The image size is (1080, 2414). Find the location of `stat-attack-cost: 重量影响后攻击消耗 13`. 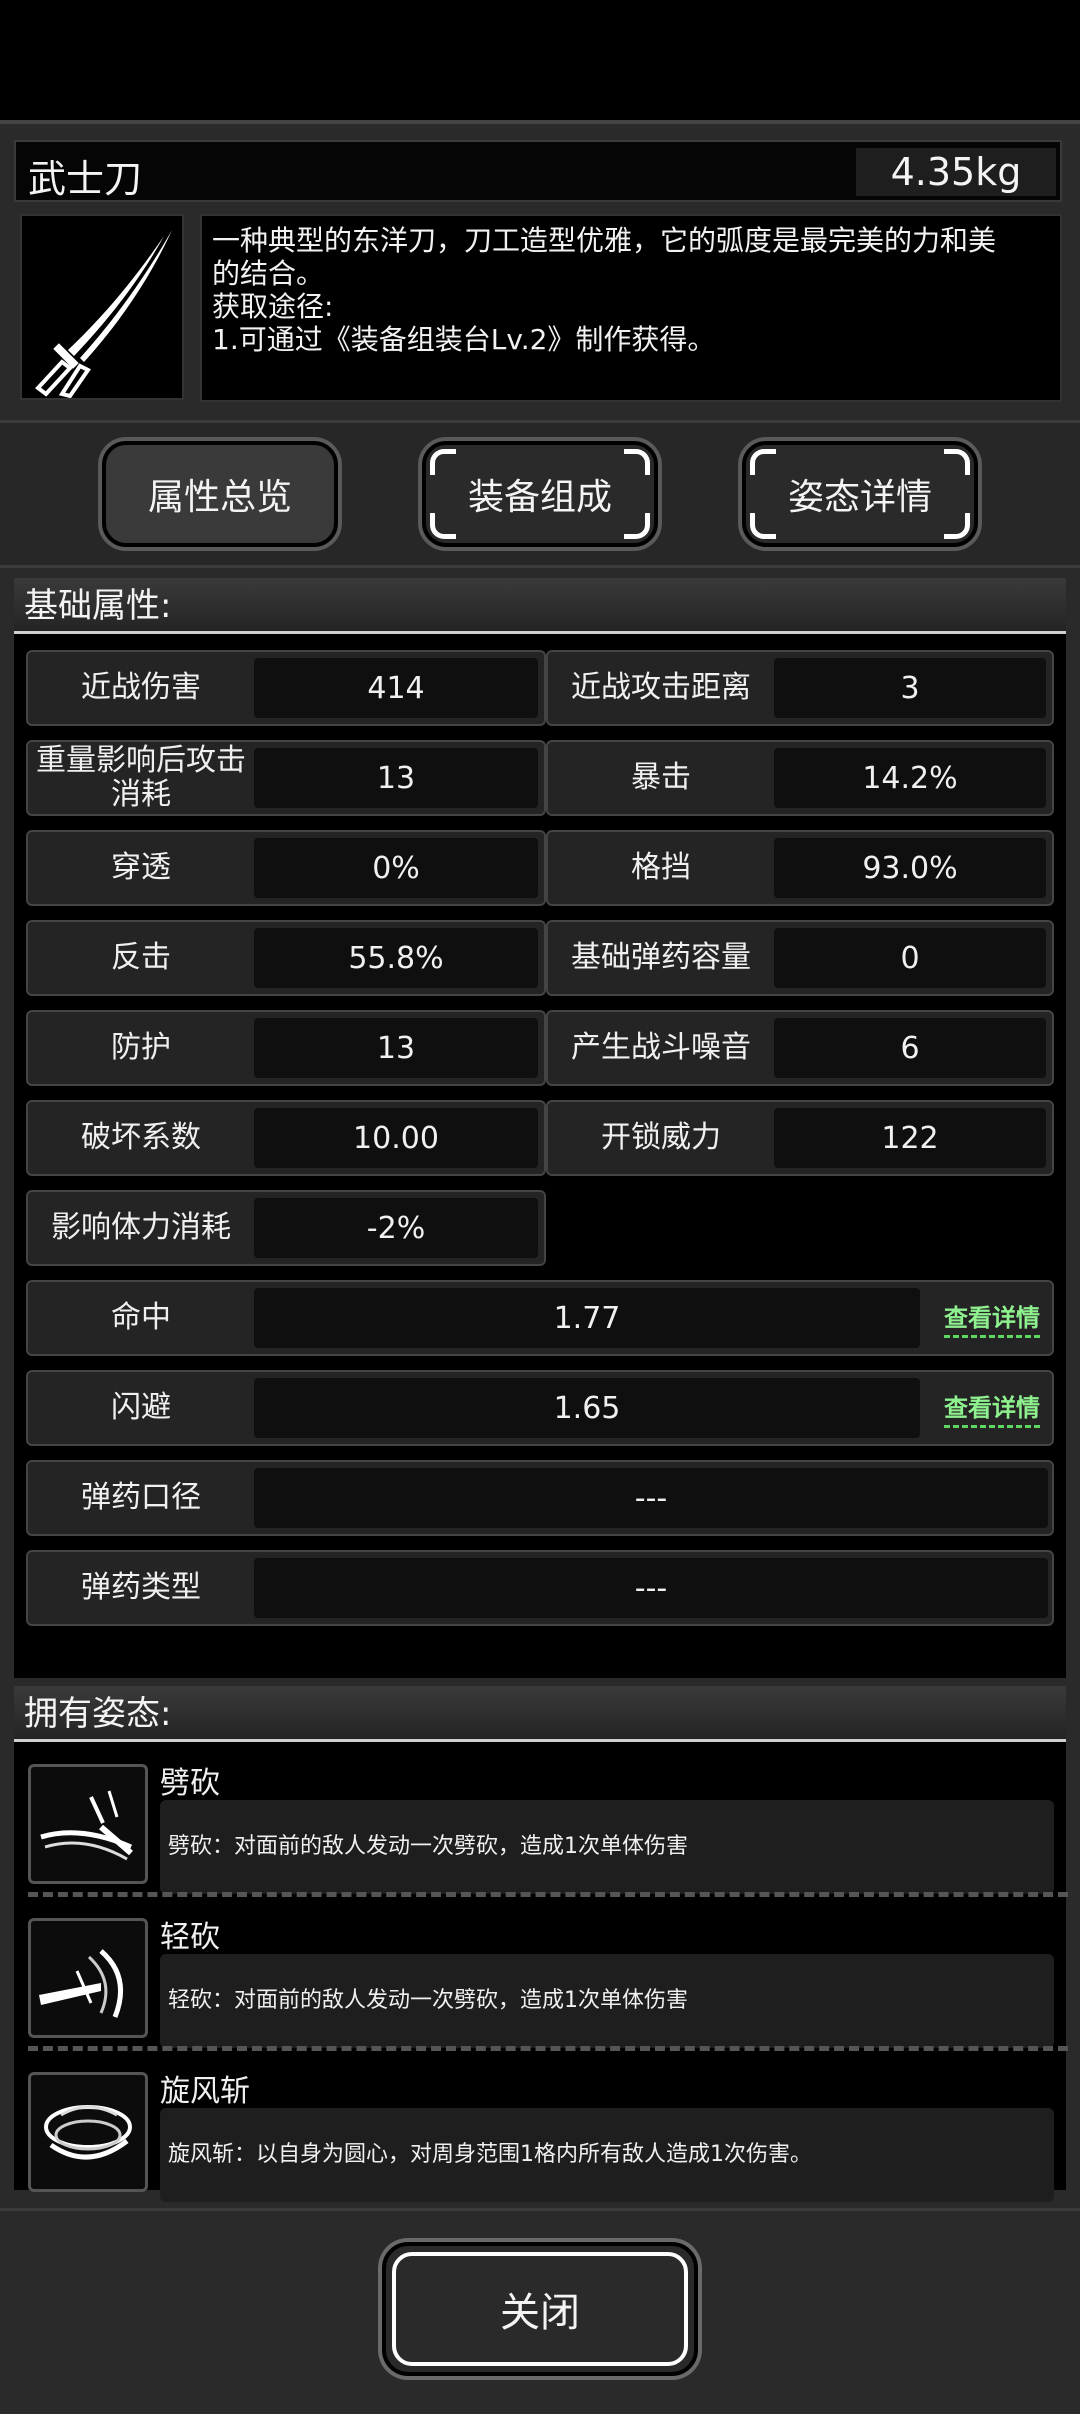

stat-attack-cost: 重量影响后攻击消耗 13 is located at coordinates (286, 778).